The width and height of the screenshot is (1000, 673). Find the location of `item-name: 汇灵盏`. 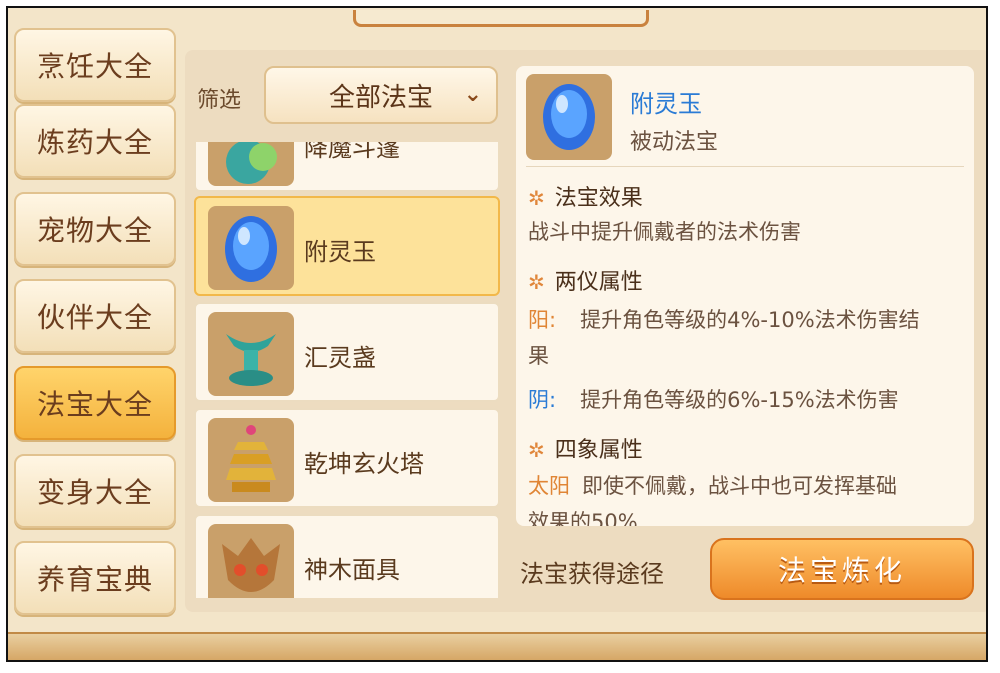

item-name: 汇灵盏 is located at coordinates (340, 358).